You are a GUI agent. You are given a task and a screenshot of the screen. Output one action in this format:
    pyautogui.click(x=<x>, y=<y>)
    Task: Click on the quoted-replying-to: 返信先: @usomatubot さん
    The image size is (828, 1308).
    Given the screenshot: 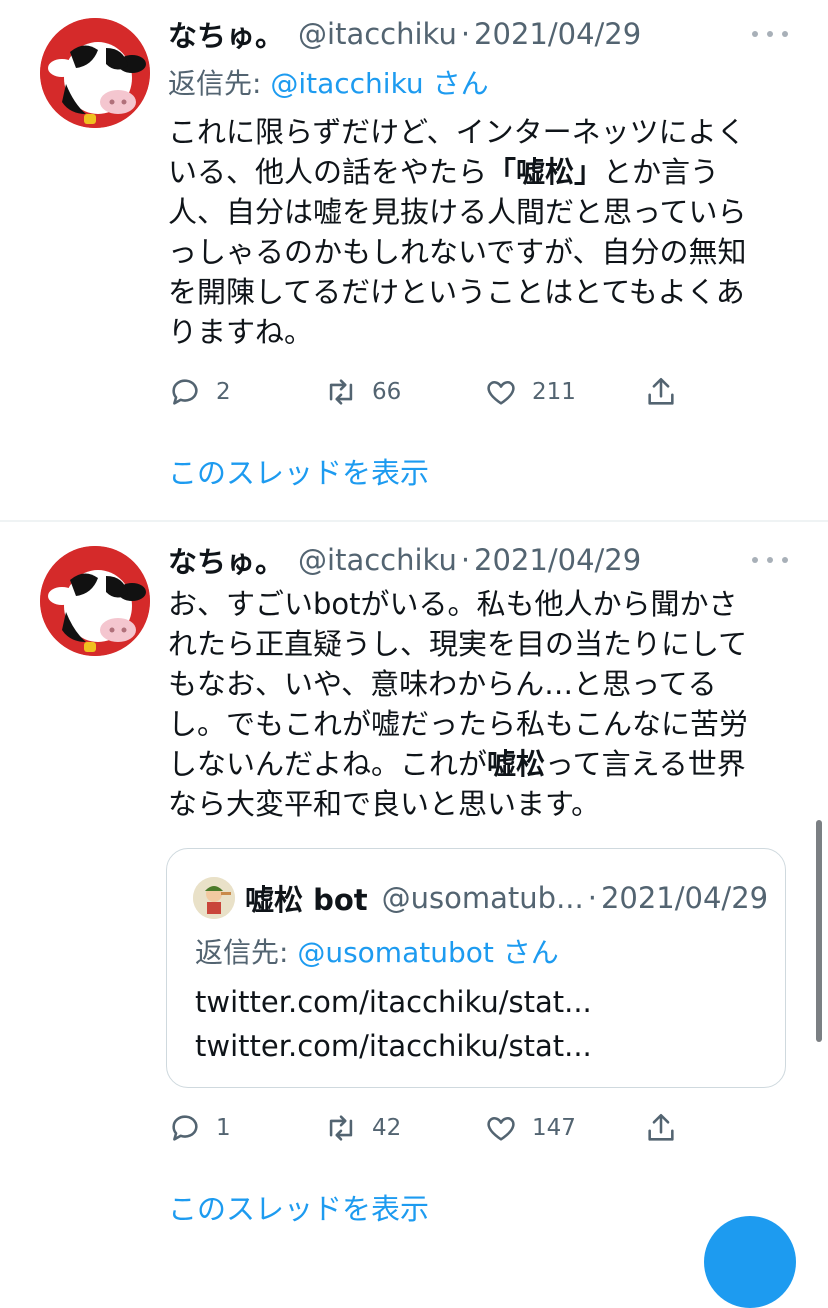 What is the action you would take?
    pyautogui.click(x=377, y=951)
    